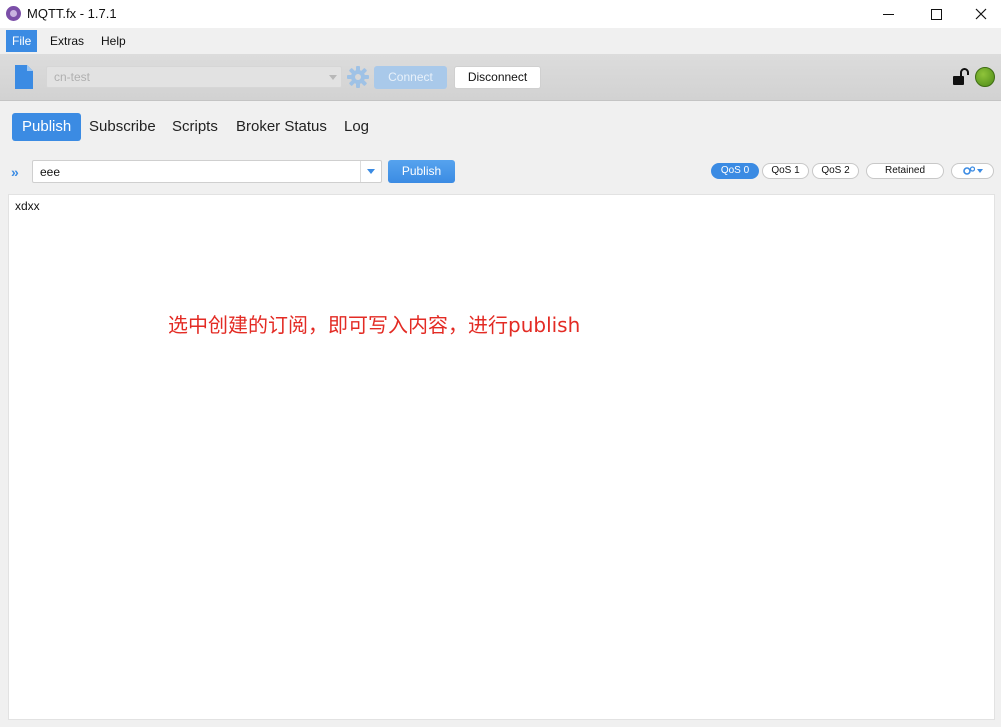 Image resolution: width=1001 pixels, height=727 pixels. I want to click on close-icon, so click(981, 14).